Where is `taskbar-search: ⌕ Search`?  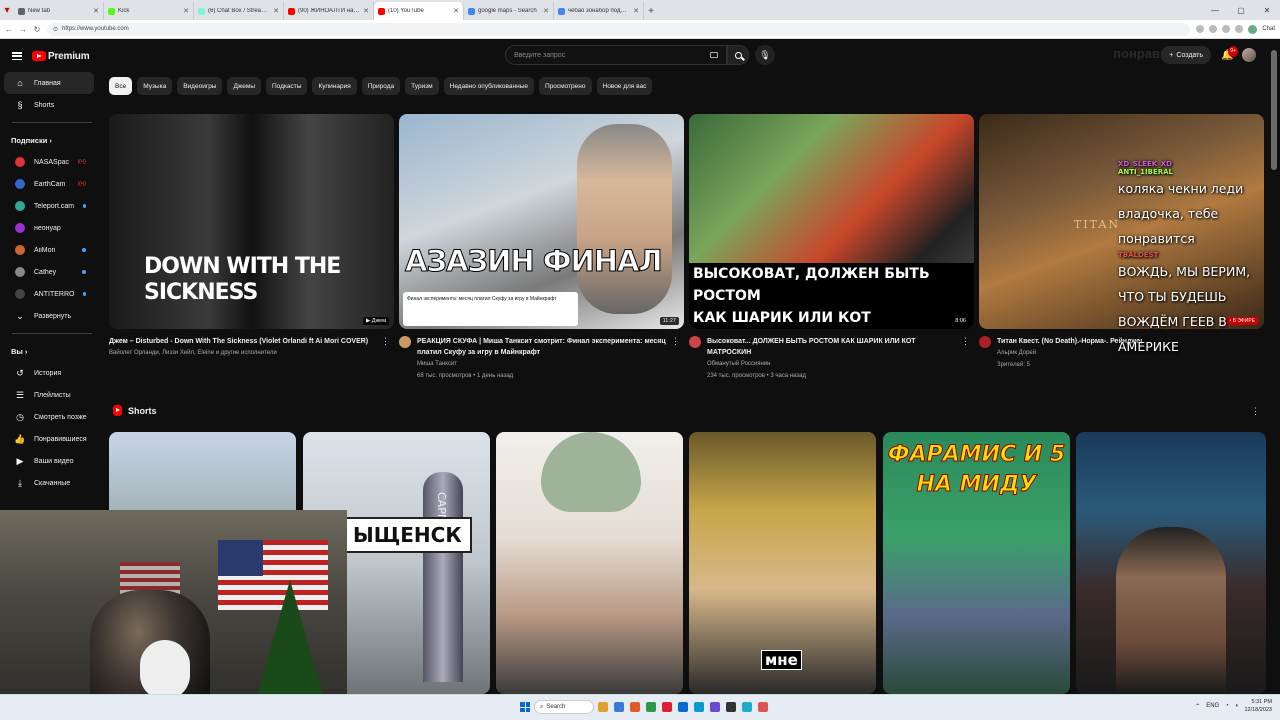
taskbar-search: ⌕ Search is located at coordinates (564, 707).